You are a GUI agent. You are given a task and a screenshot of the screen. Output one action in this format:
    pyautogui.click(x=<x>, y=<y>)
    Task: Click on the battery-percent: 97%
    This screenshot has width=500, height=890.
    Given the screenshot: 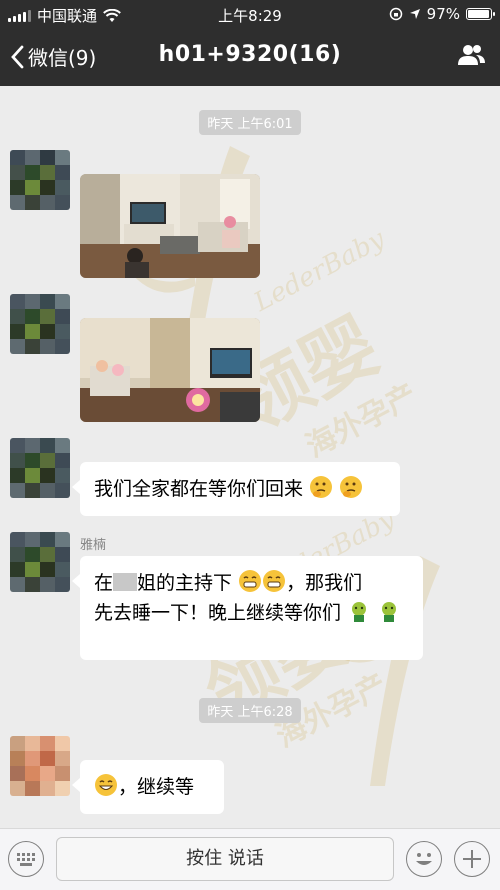 What is the action you would take?
    pyautogui.click(x=443, y=14)
    